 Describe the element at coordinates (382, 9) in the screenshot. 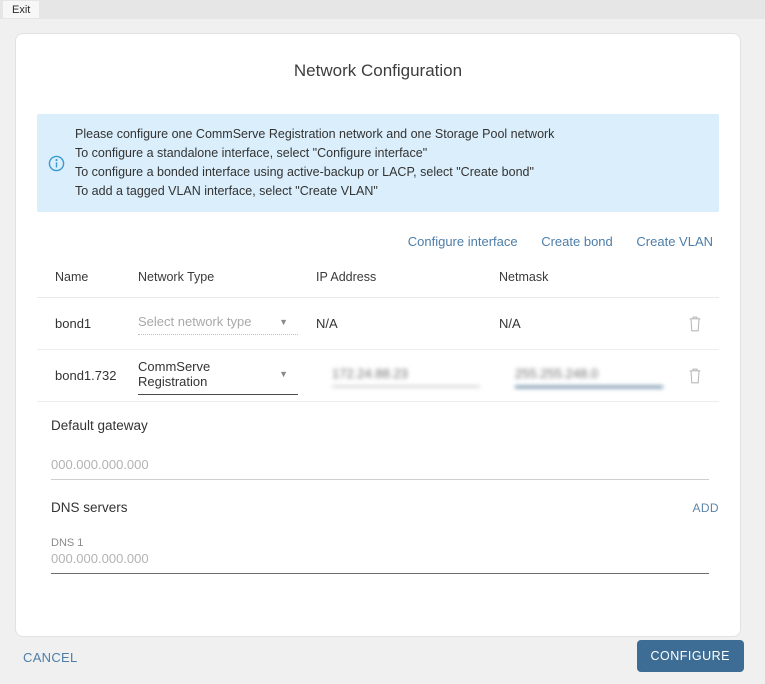

I see `top-bar: Exit` at that location.